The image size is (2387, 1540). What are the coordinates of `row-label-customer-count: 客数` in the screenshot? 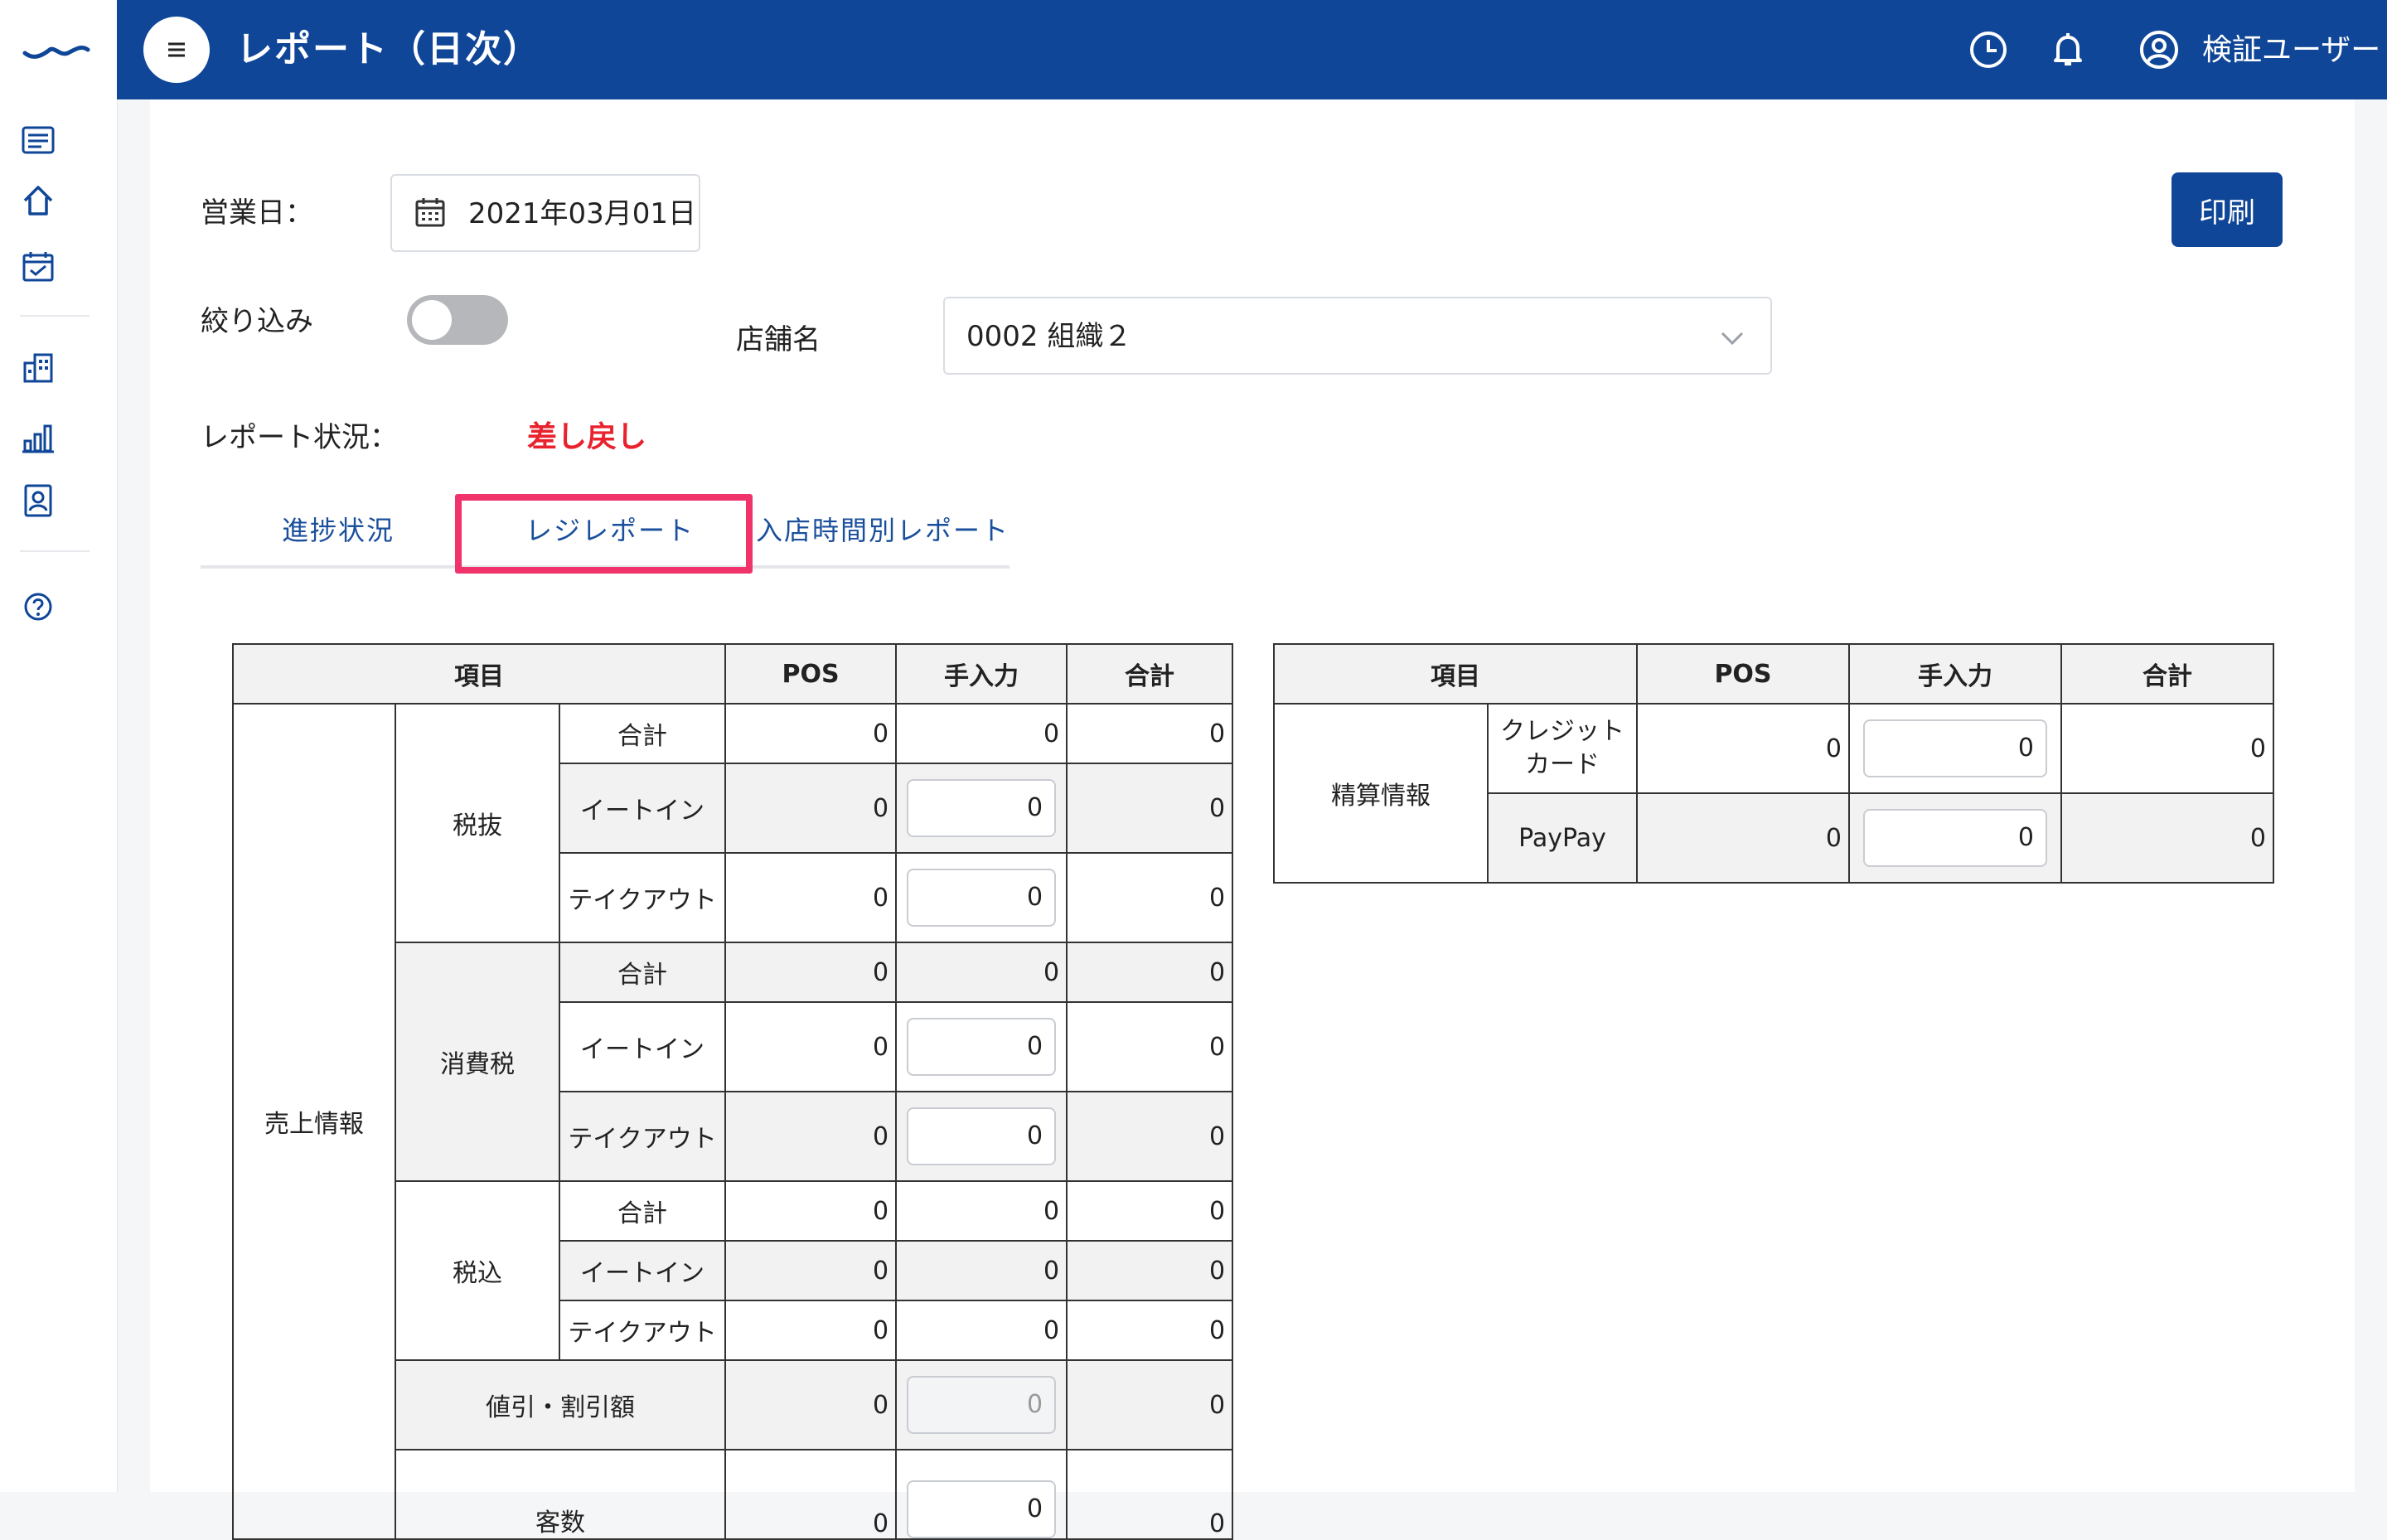 It's located at (560, 1495).